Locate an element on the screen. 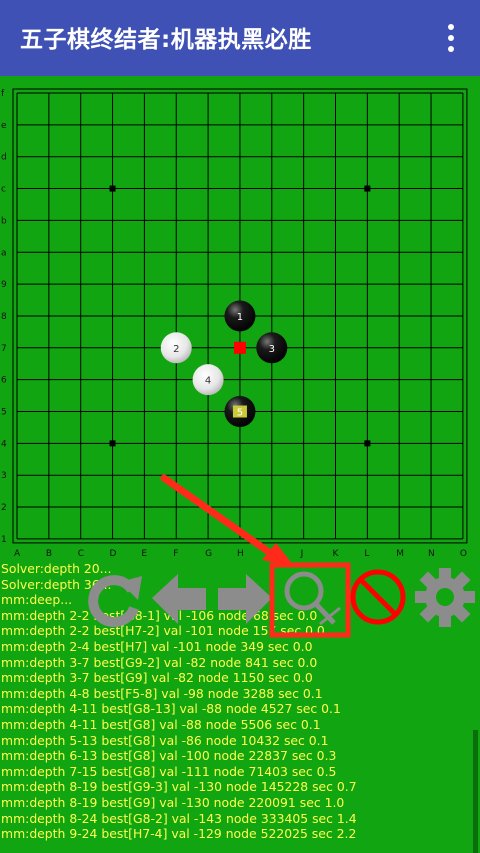  restart-button is located at coordinates (114, 599).